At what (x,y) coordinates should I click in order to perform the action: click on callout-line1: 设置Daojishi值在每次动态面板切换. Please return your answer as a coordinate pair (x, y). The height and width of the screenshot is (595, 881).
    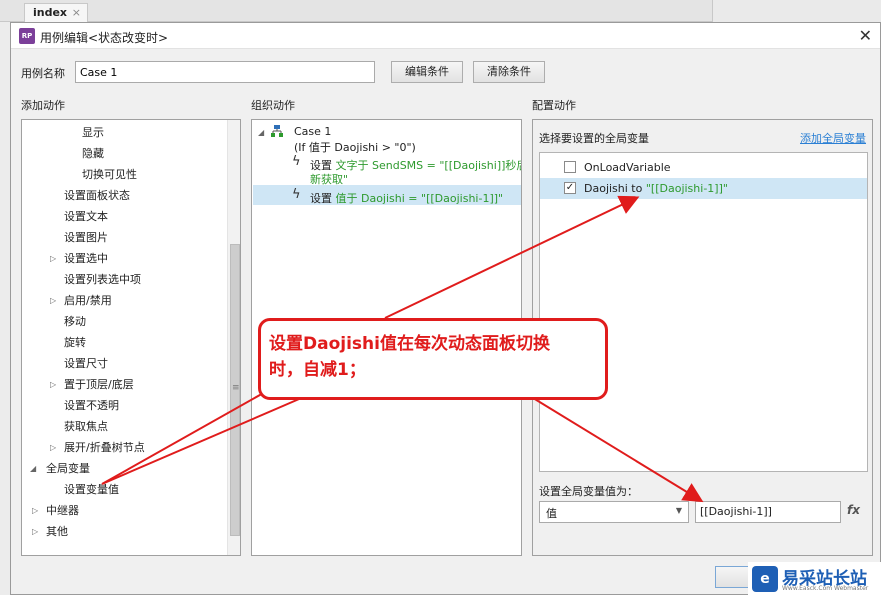
    Looking at the image, I should click on (409, 344).